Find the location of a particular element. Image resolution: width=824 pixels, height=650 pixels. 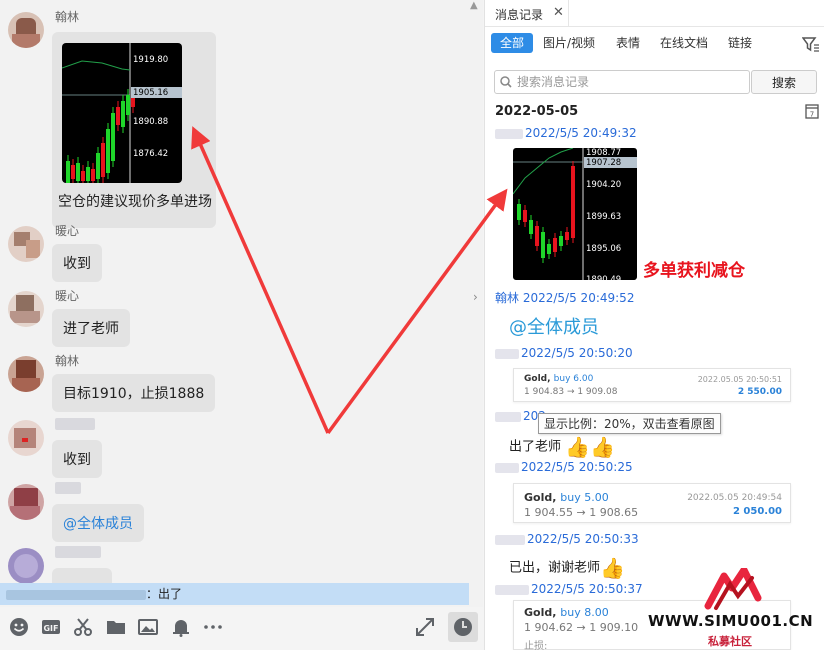

message-meta: 2022/5/5 20:50:37 is located at coordinates (569, 589).